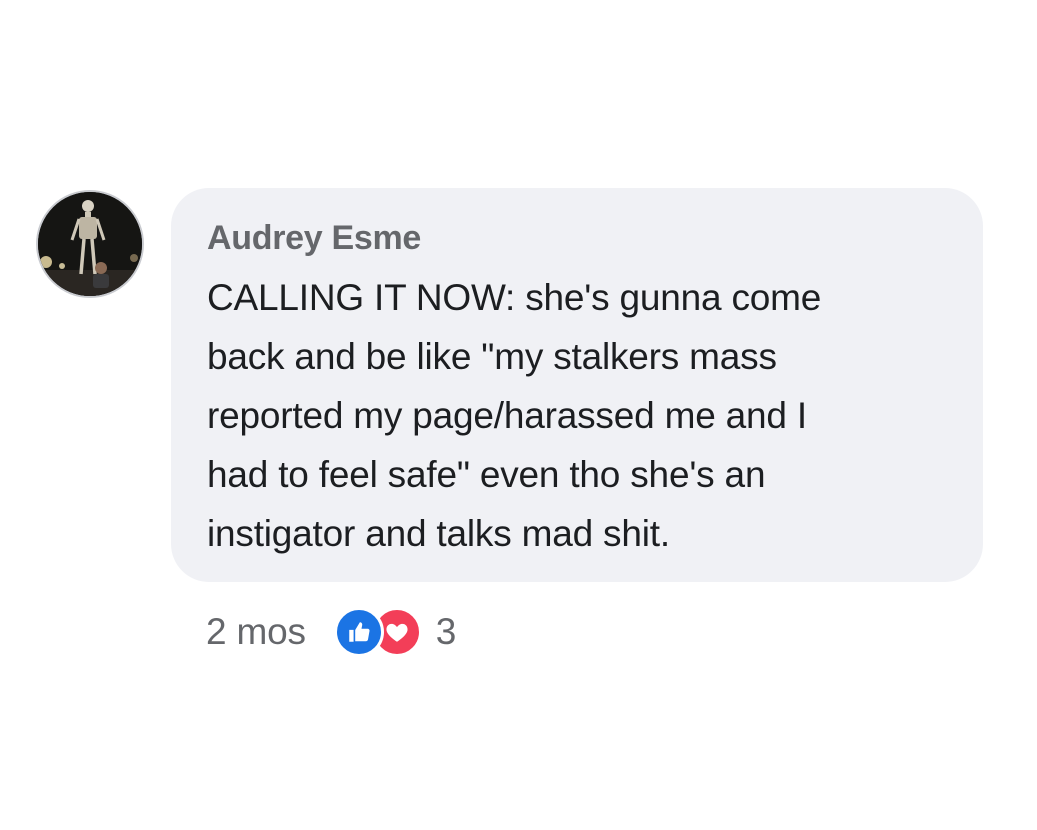  What do you see at coordinates (438, 533) in the screenshot?
I see `comment-text-line: instigator and talks mad shit.` at bounding box center [438, 533].